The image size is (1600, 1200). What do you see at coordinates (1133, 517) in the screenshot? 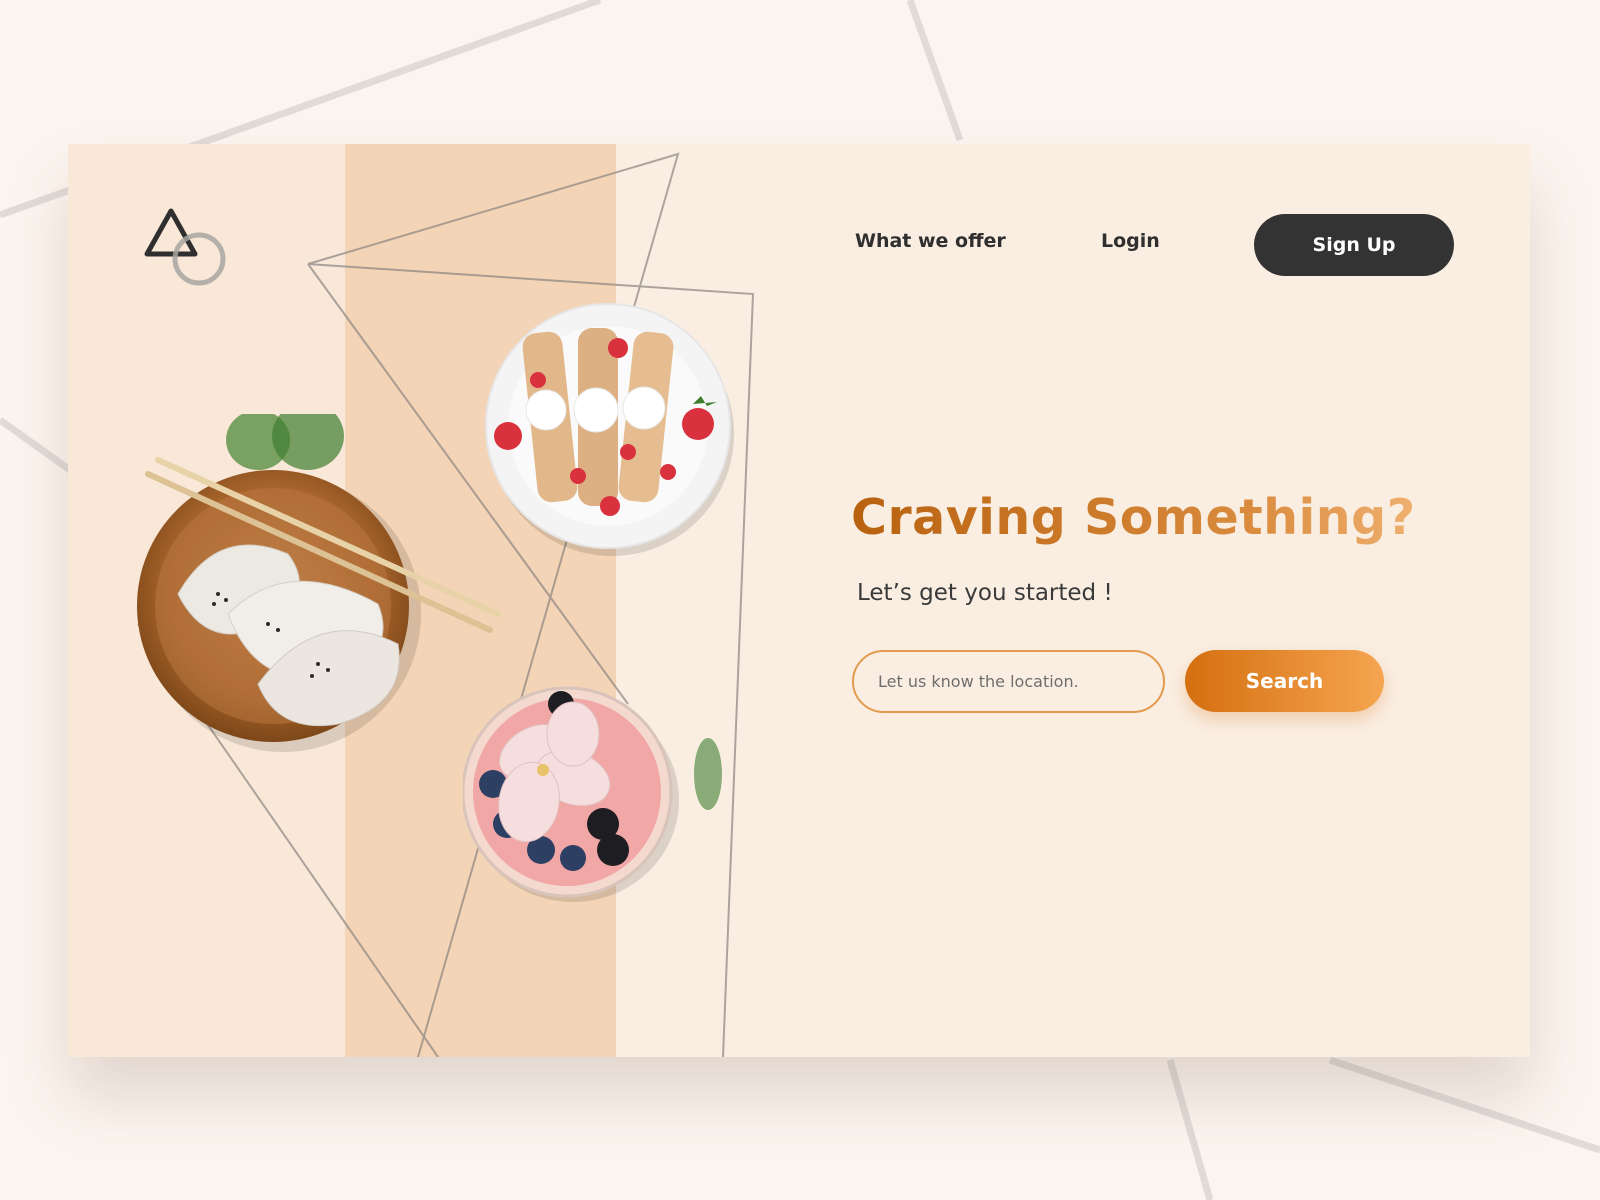
I see `hero-headline: Craving Something?` at bounding box center [1133, 517].